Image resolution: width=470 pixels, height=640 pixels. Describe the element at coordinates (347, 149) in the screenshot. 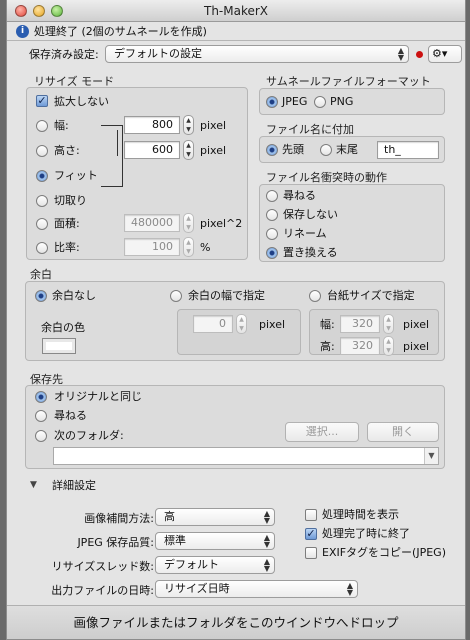

I see `suffix-label: 末尾` at that location.